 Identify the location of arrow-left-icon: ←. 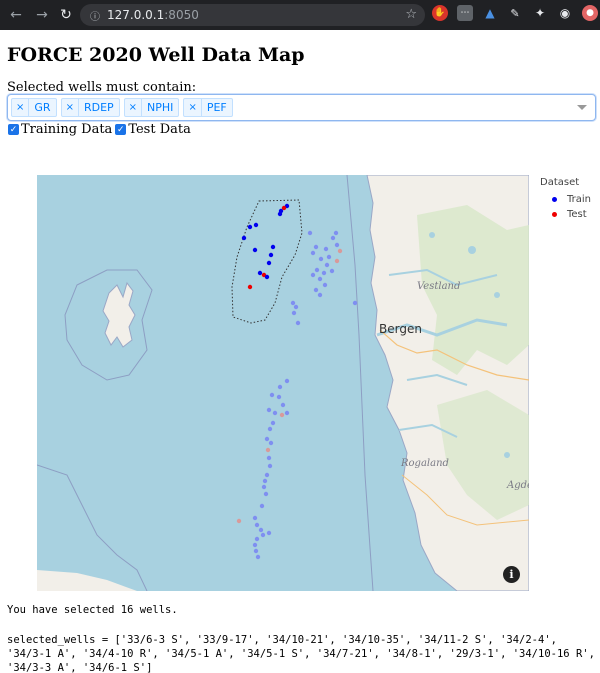
(16, 15).